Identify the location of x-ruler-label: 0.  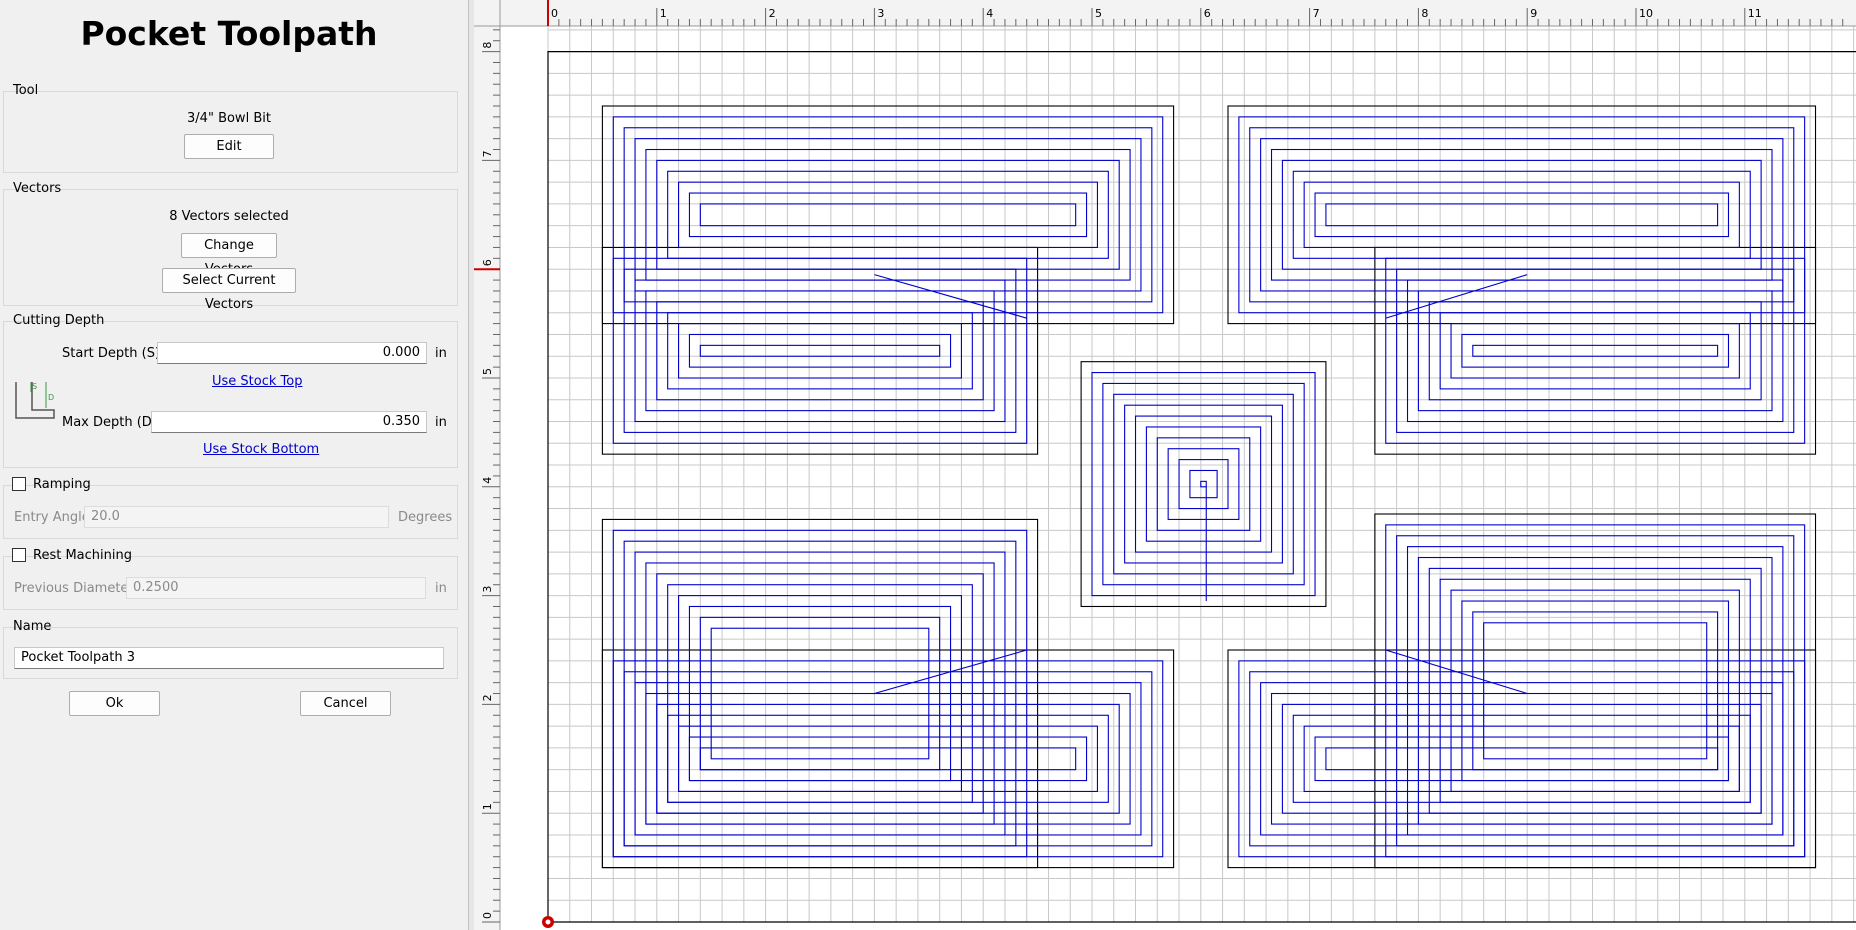
(554, 13).